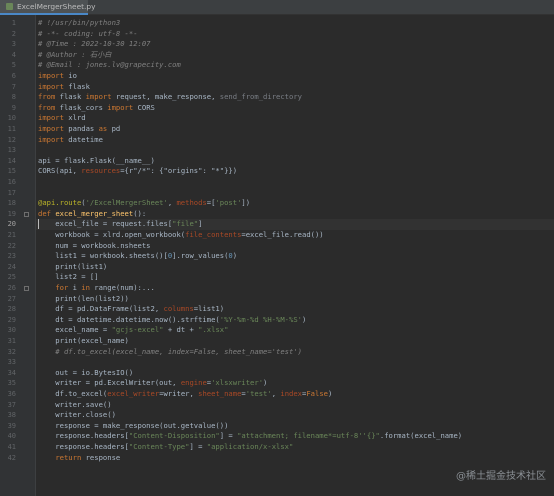 The image size is (554, 496). I want to click on line-number: 26, so click(11, 288).